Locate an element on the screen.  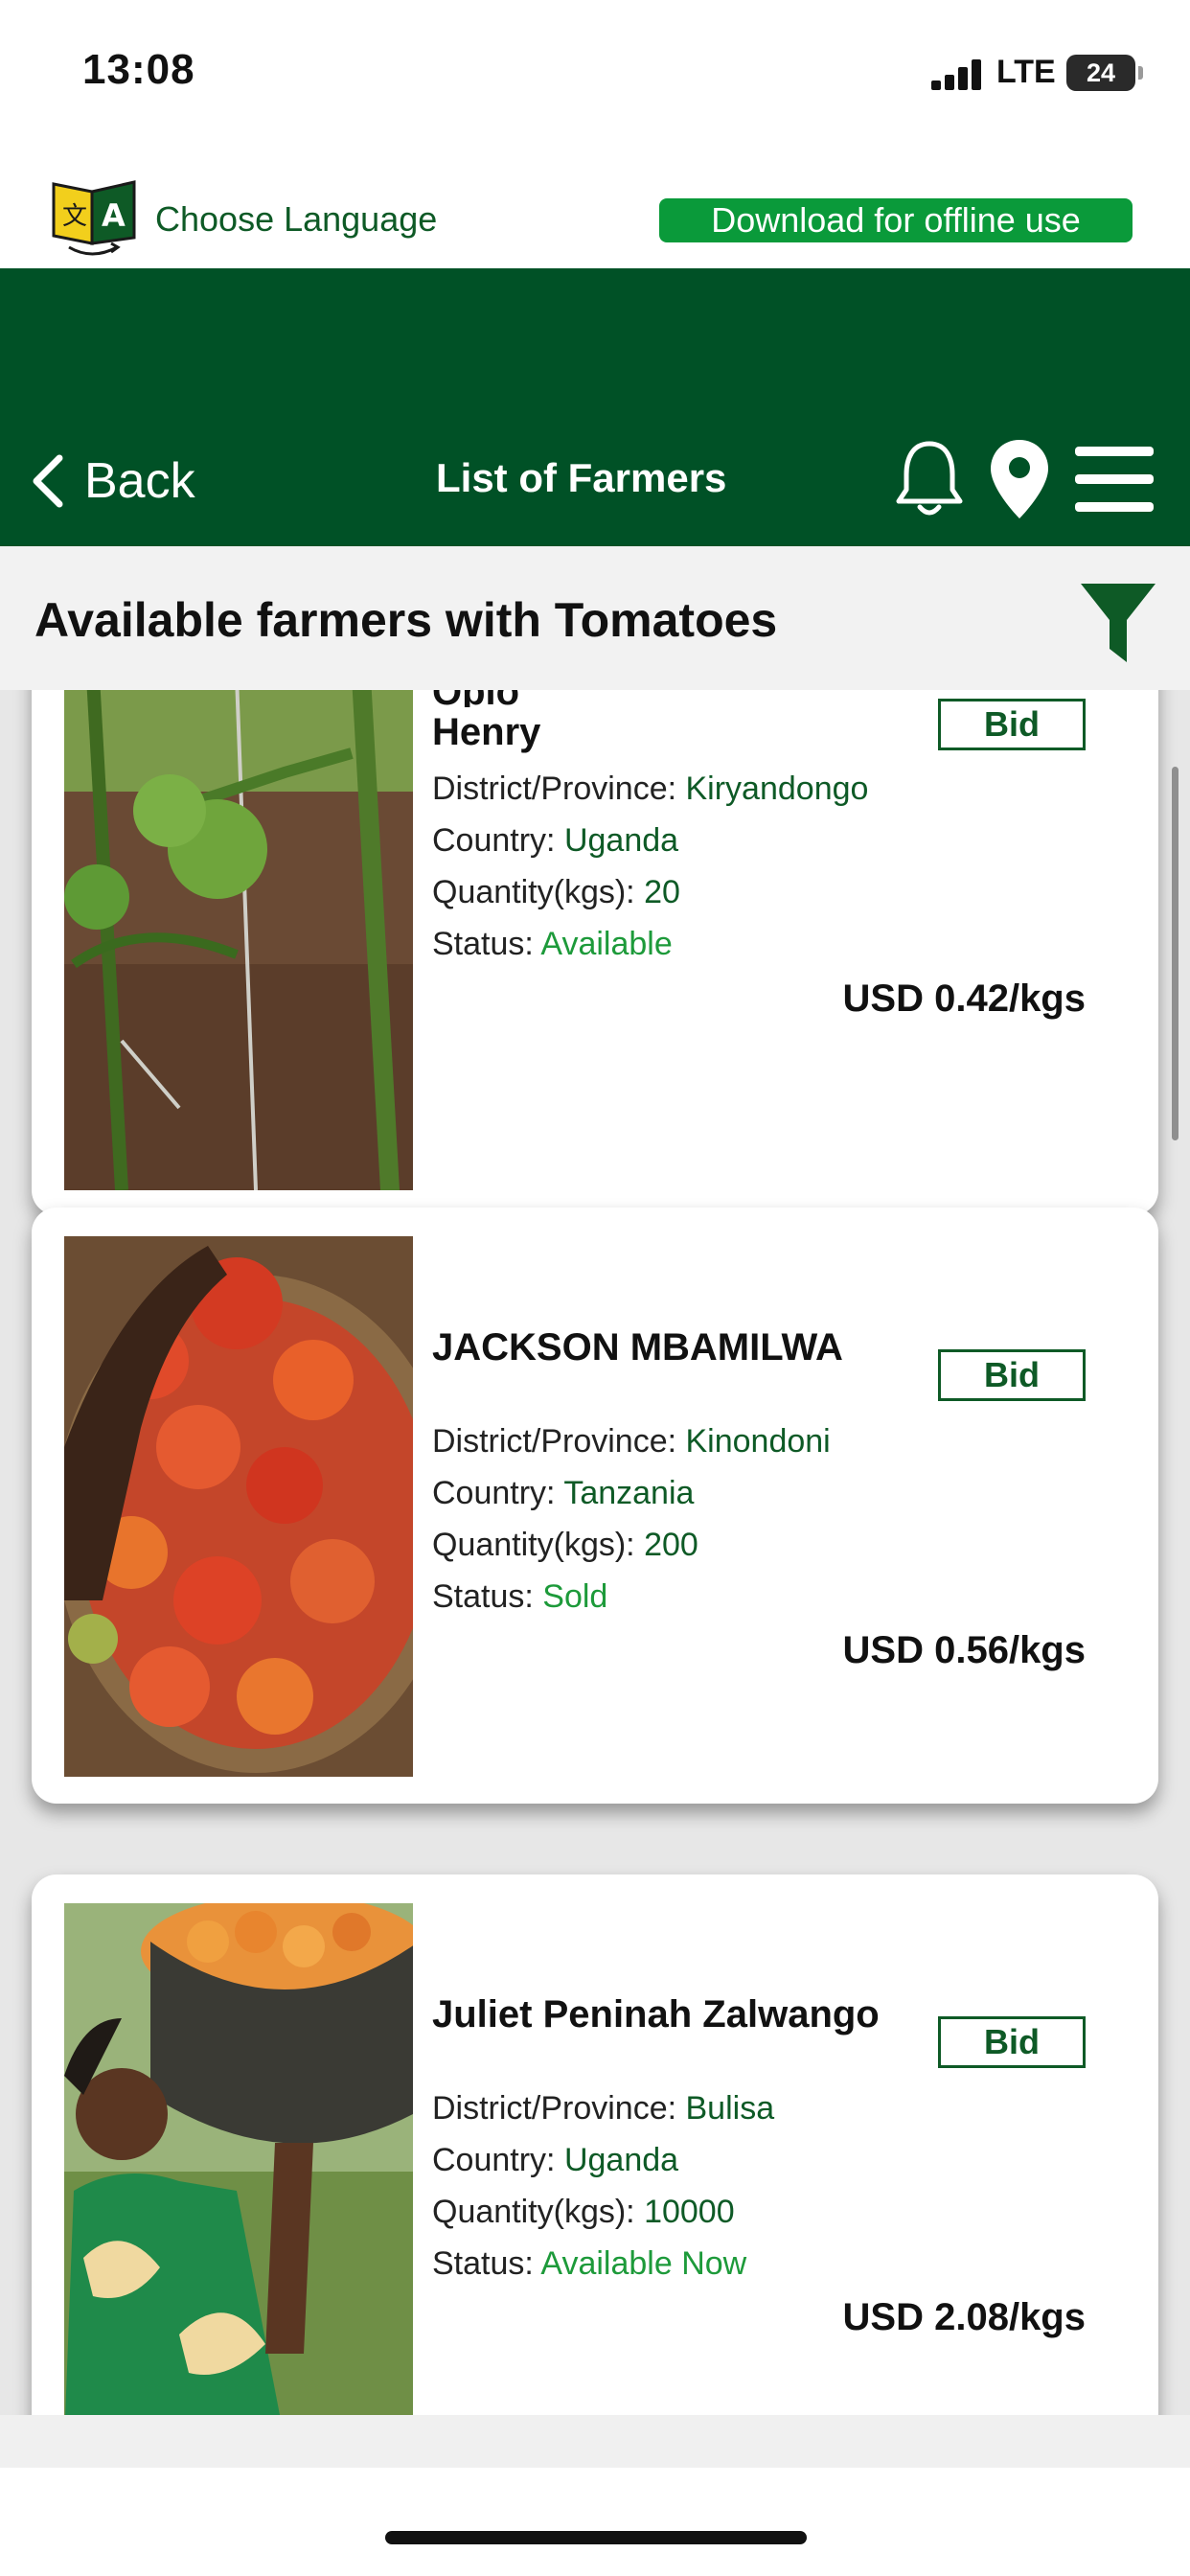
woman-tomatoes-image is located at coordinates (238, 2159).